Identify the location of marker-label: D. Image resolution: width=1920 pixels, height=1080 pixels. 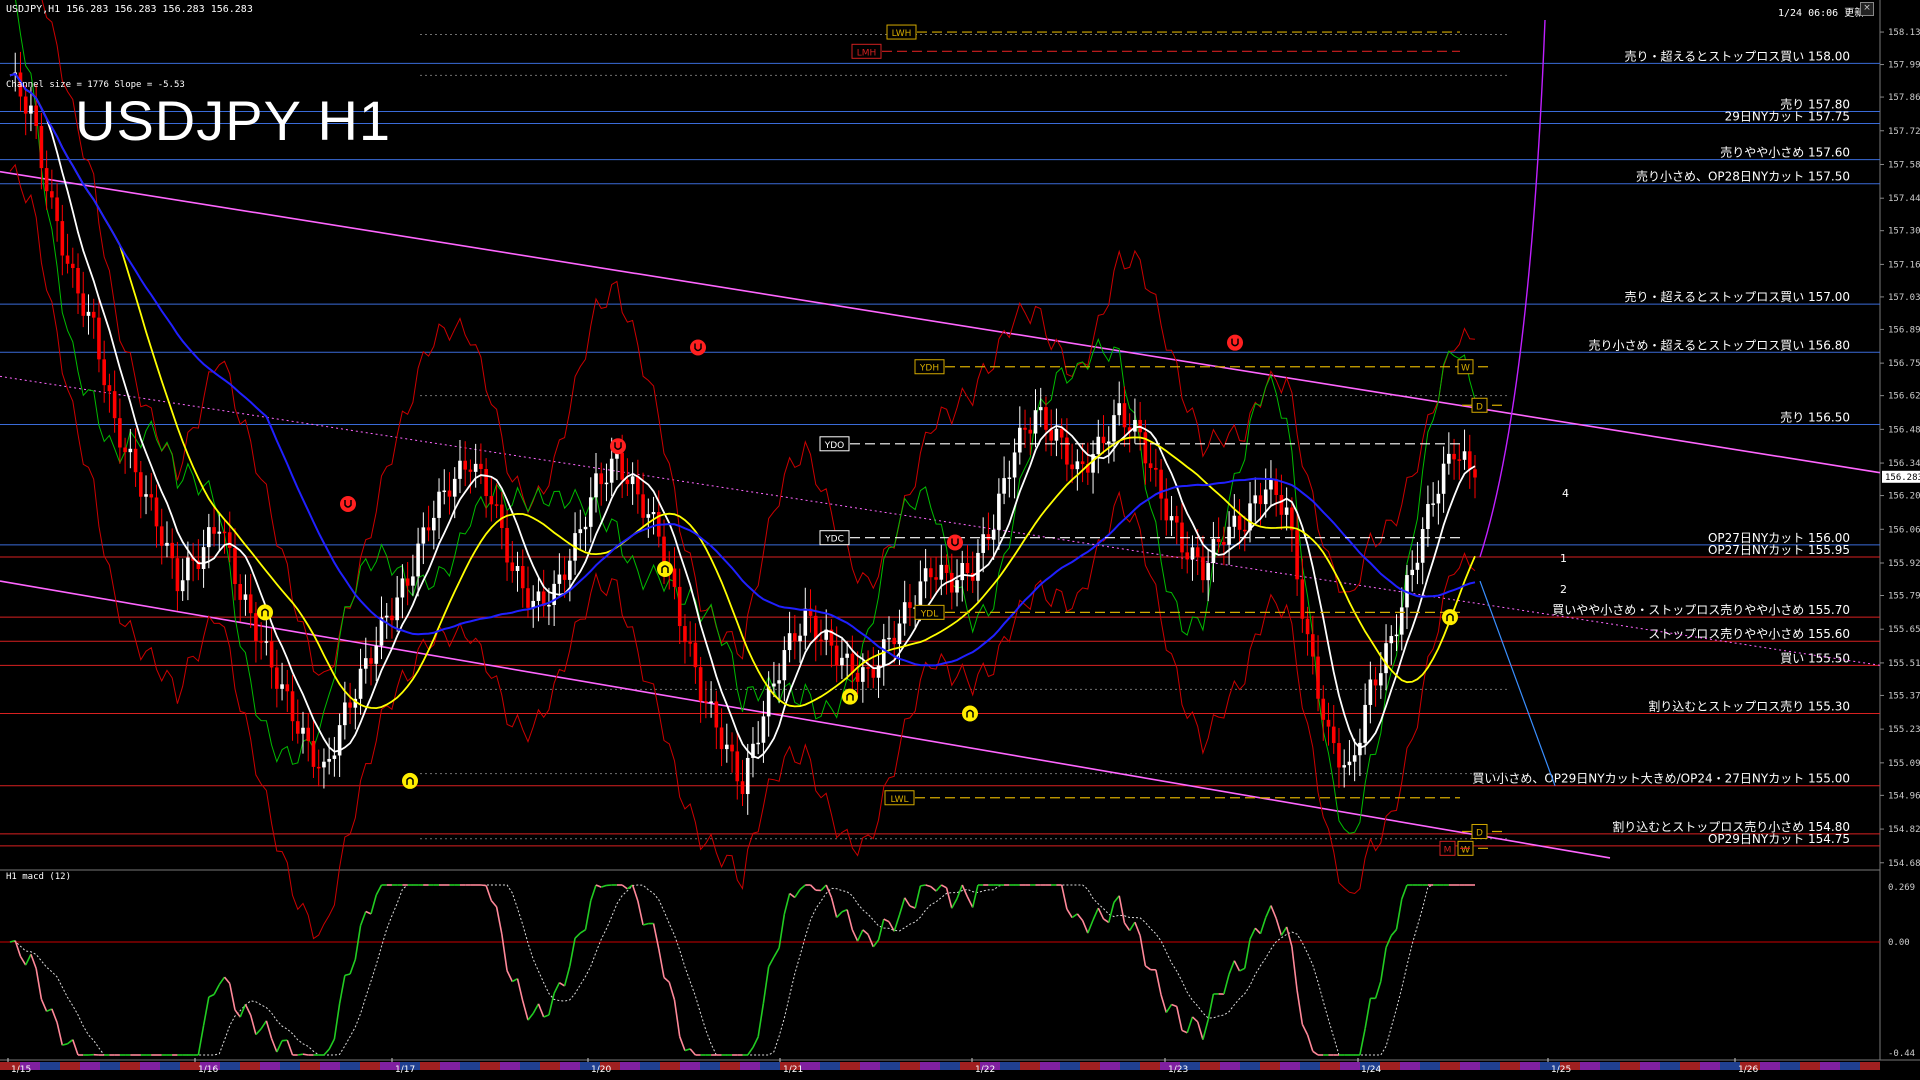
(1479, 407).